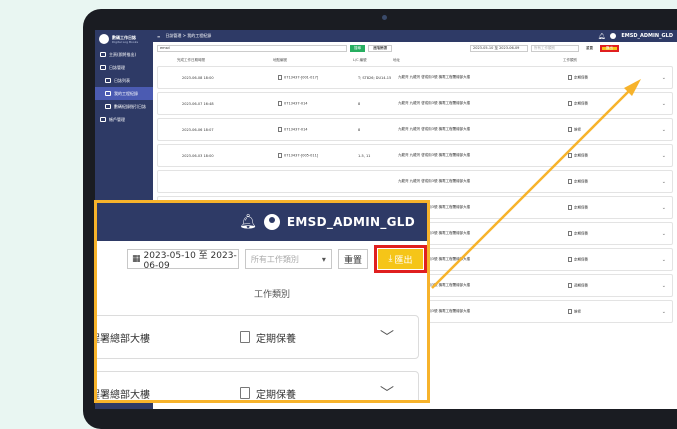 This screenshot has width=677, height=429. I want to click on cell-datetime: 2023-06-03 18:00, so click(218, 156).